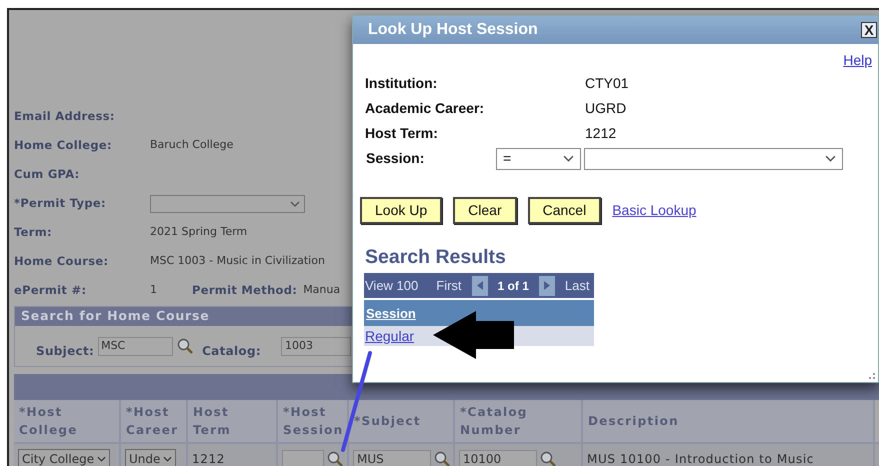 The image size is (879, 466). I want to click on left-triangle-icon, so click(479, 285).